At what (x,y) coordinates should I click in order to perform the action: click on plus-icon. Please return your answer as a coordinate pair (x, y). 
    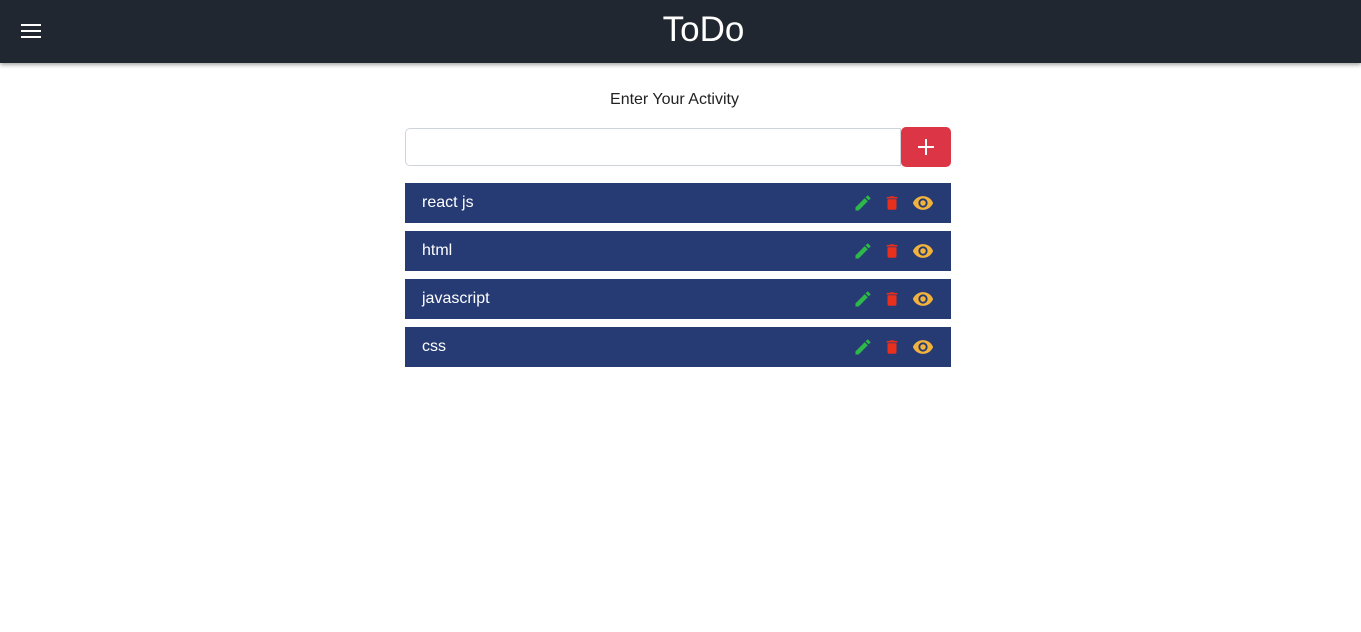
    Looking at the image, I should click on (926, 147).